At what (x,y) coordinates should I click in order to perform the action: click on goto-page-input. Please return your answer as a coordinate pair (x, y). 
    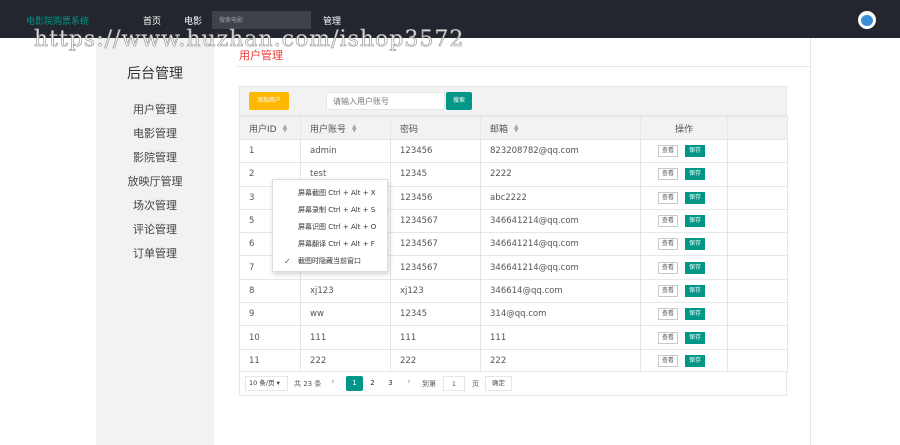
    Looking at the image, I should click on (454, 383).